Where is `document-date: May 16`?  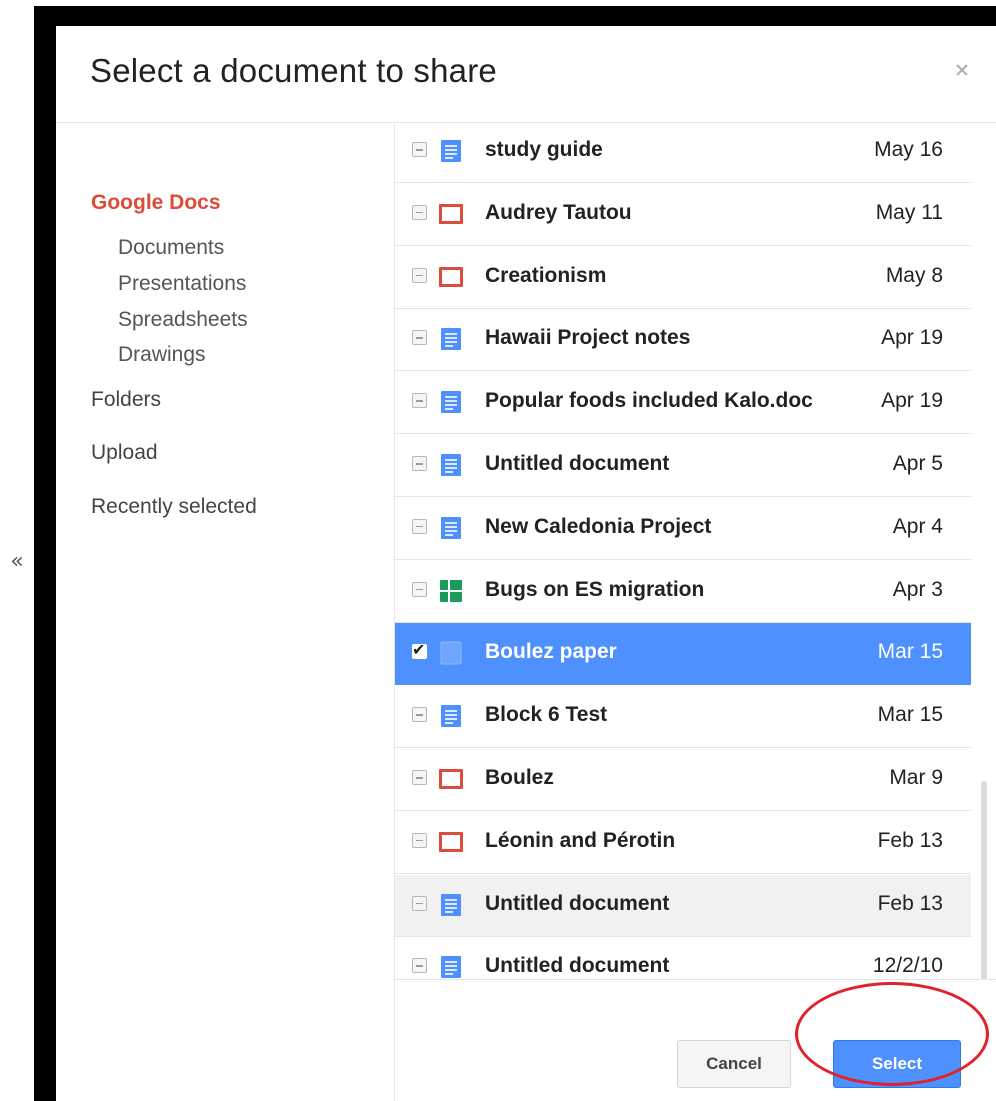 document-date: May 16 is located at coordinates (908, 149).